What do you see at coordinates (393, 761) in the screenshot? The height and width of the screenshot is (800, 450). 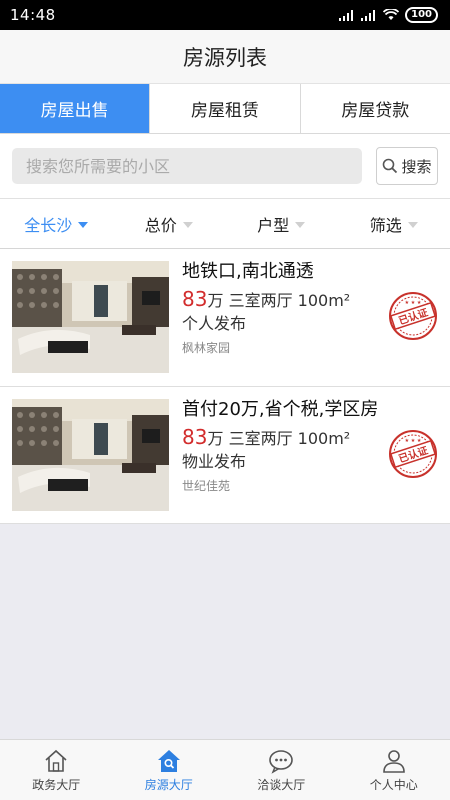 I see `person-icon` at bounding box center [393, 761].